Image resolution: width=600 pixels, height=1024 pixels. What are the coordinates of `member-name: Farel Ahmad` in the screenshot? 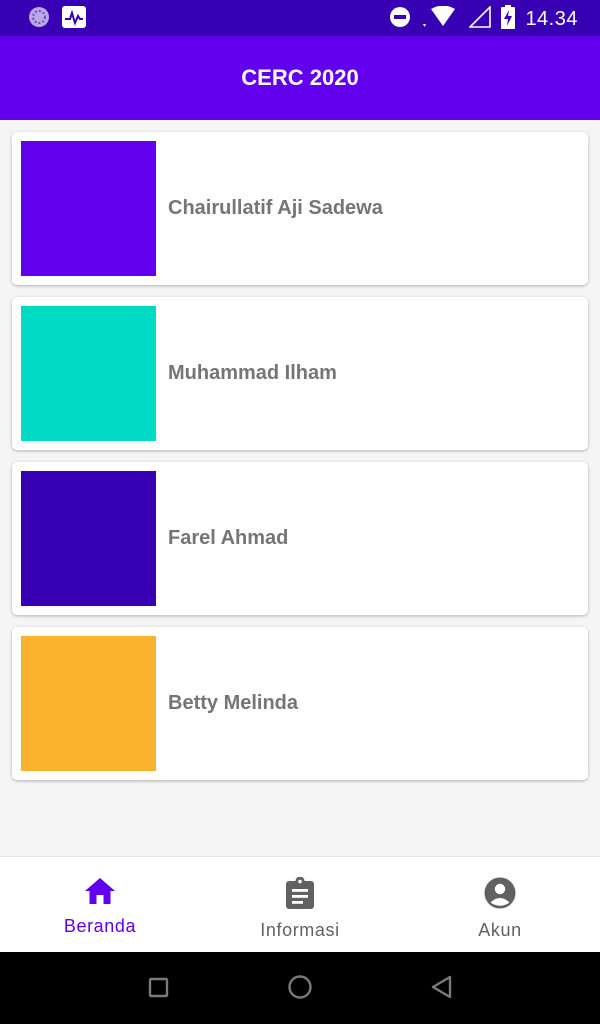 It's located at (228, 538).